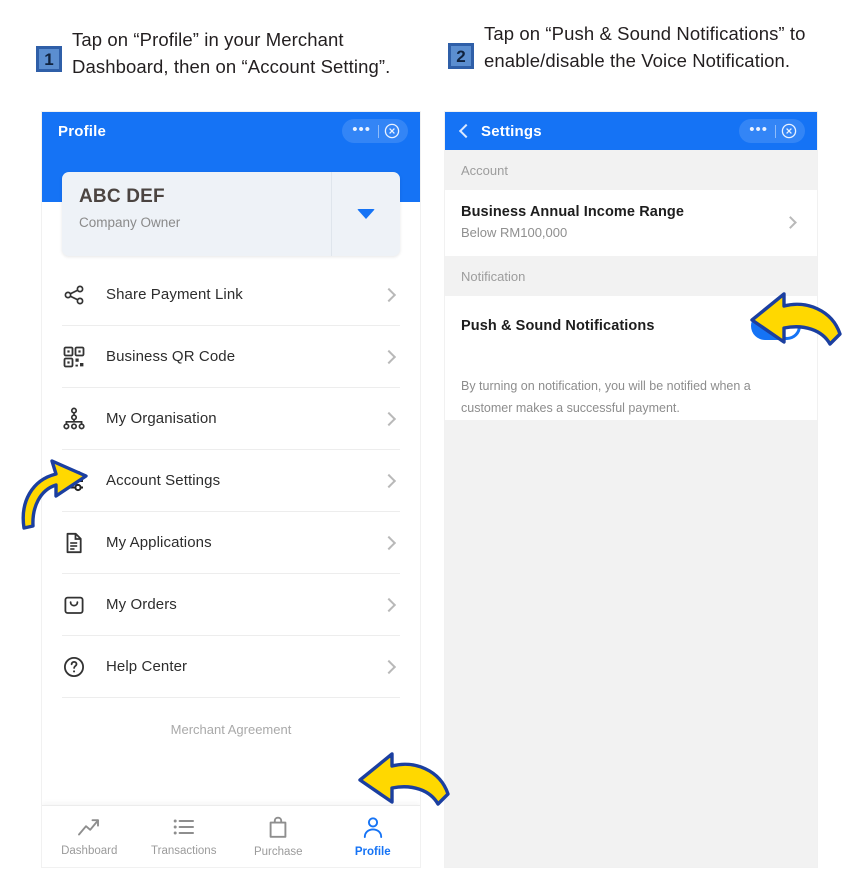  Describe the element at coordinates (231, 667) in the screenshot. I see `menu-item-help-center: Help Center` at that location.